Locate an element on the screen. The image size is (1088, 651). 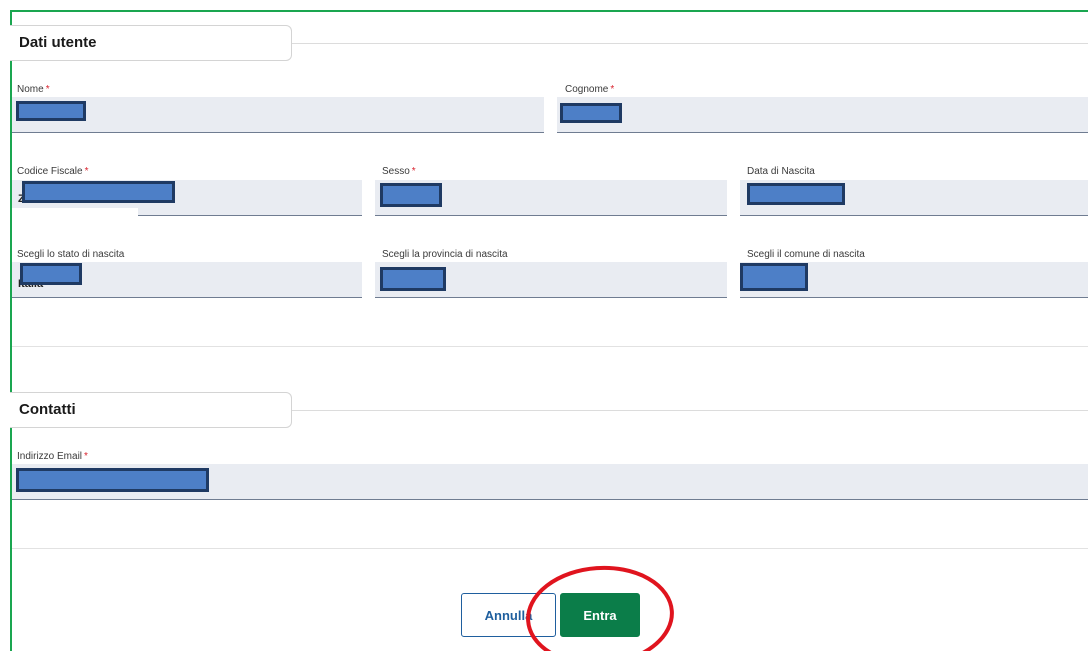
cognome-input is located at coordinates (822, 115).